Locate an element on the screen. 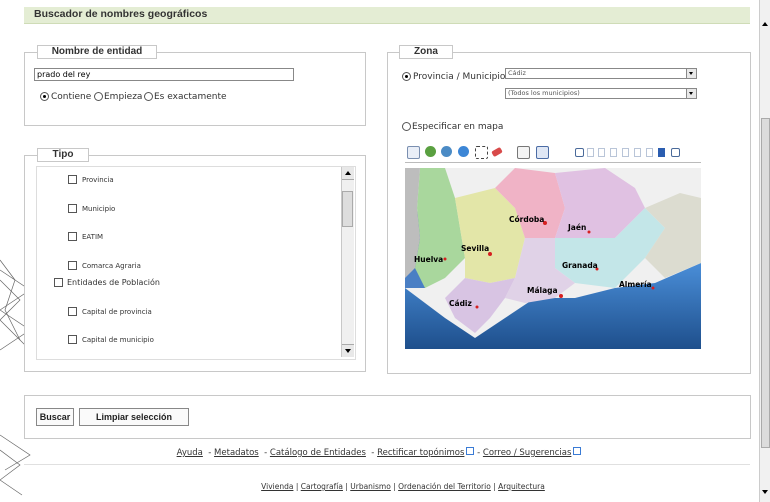  map-label-granada: Granada is located at coordinates (580, 265).